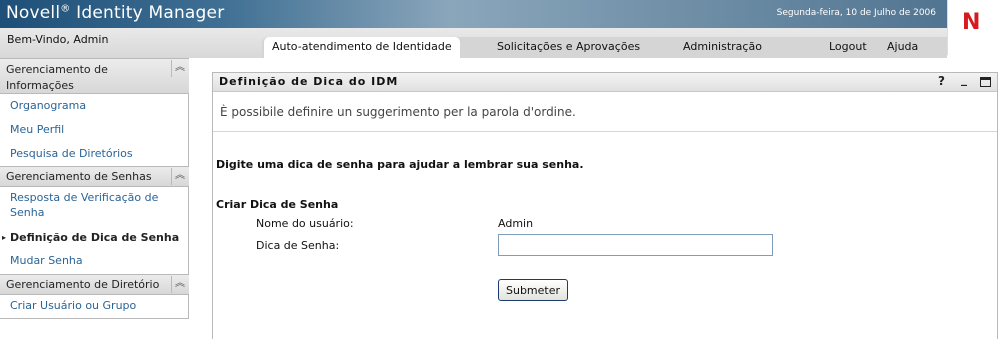 The image size is (1000, 339). What do you see at coordinates (79, 176) in the screenshot?
I see `section-title: Gerenciamento de Senhas` at bounding box center [79, 176].